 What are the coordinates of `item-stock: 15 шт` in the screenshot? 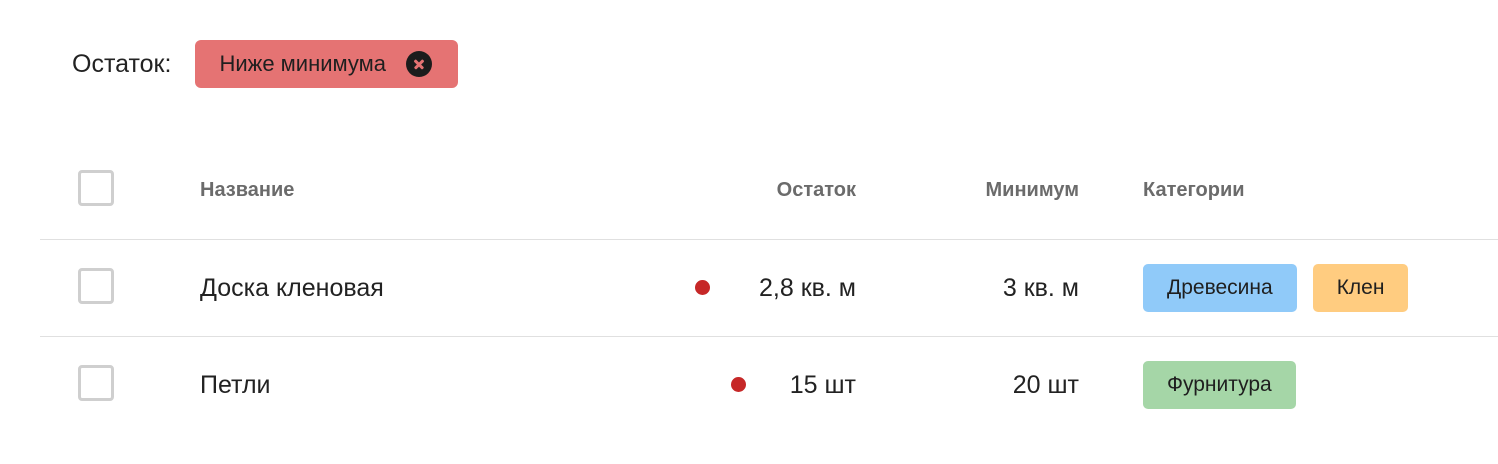 It's located at (822, 384).